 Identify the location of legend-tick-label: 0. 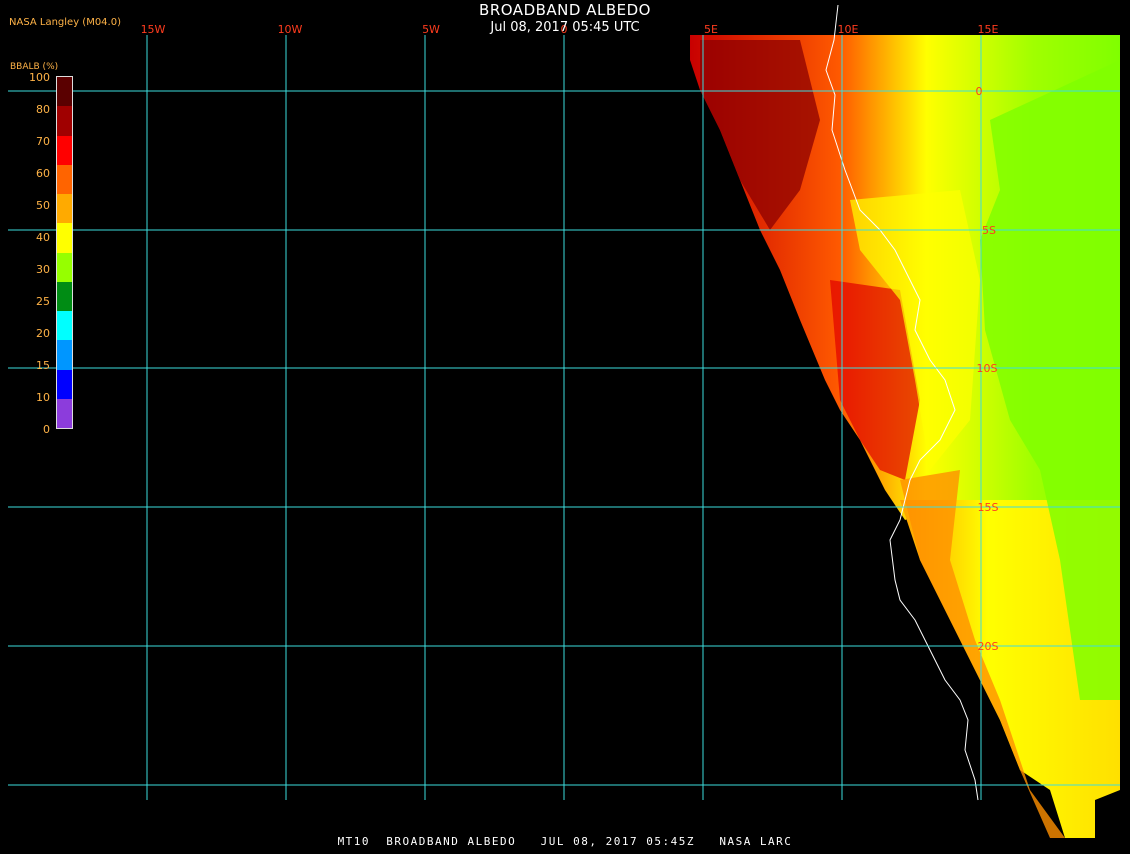
(46, 429).